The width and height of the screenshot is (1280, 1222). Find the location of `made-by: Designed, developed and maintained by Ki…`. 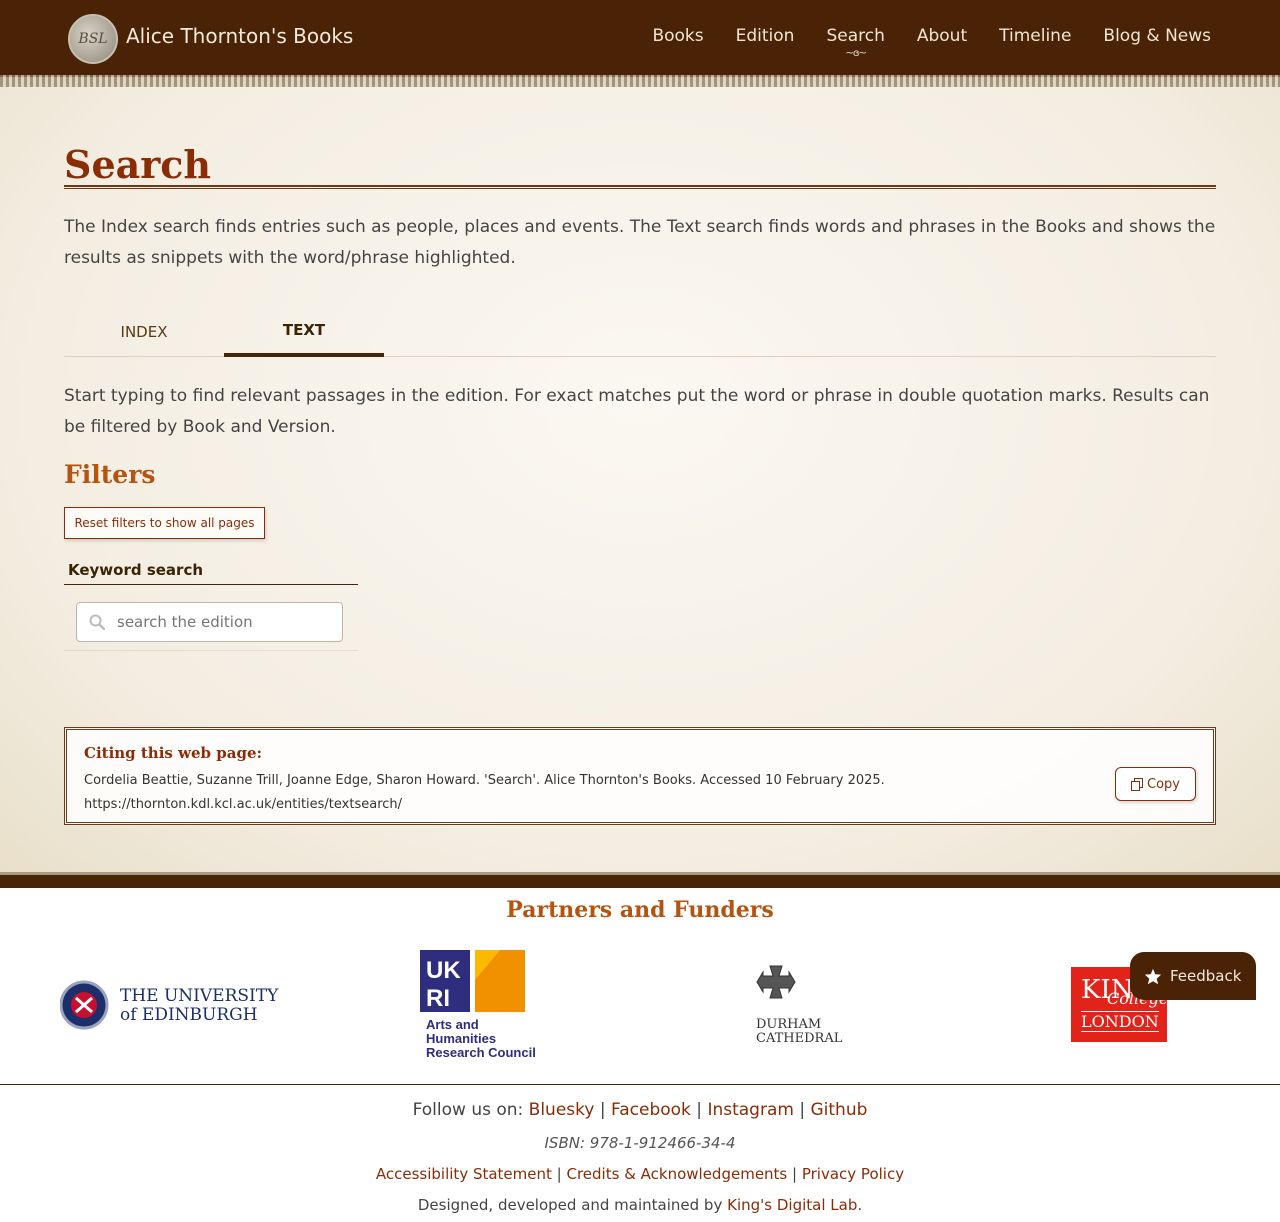

made-by: Designed, developed and maintained by Ki… is located at coordinates (640, 1205).